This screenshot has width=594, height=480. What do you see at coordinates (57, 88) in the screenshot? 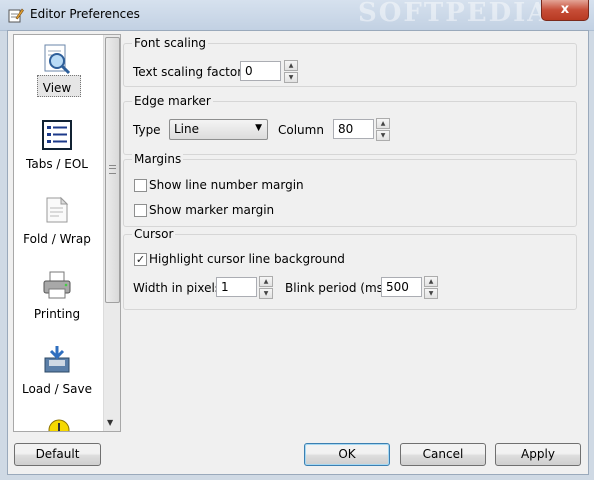
I see `sidebar-item-label: View` at bounding box center [57, 88].